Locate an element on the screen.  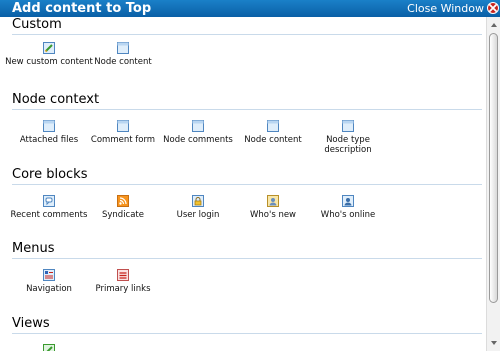
block-view is located at coordinates (49, 347).